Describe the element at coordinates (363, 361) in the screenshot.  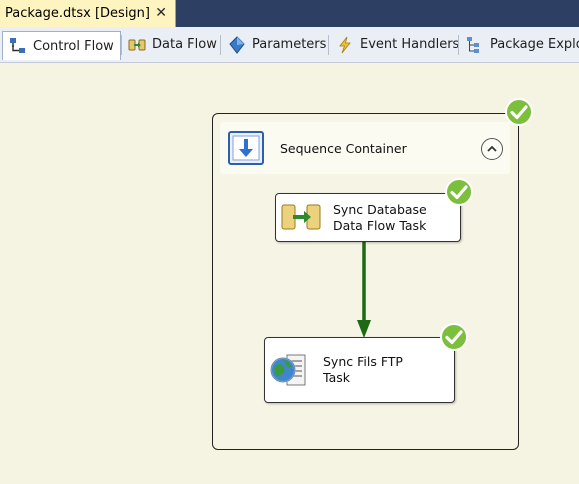
I see `task-label-line1: Sync Fils FTP` at that location.